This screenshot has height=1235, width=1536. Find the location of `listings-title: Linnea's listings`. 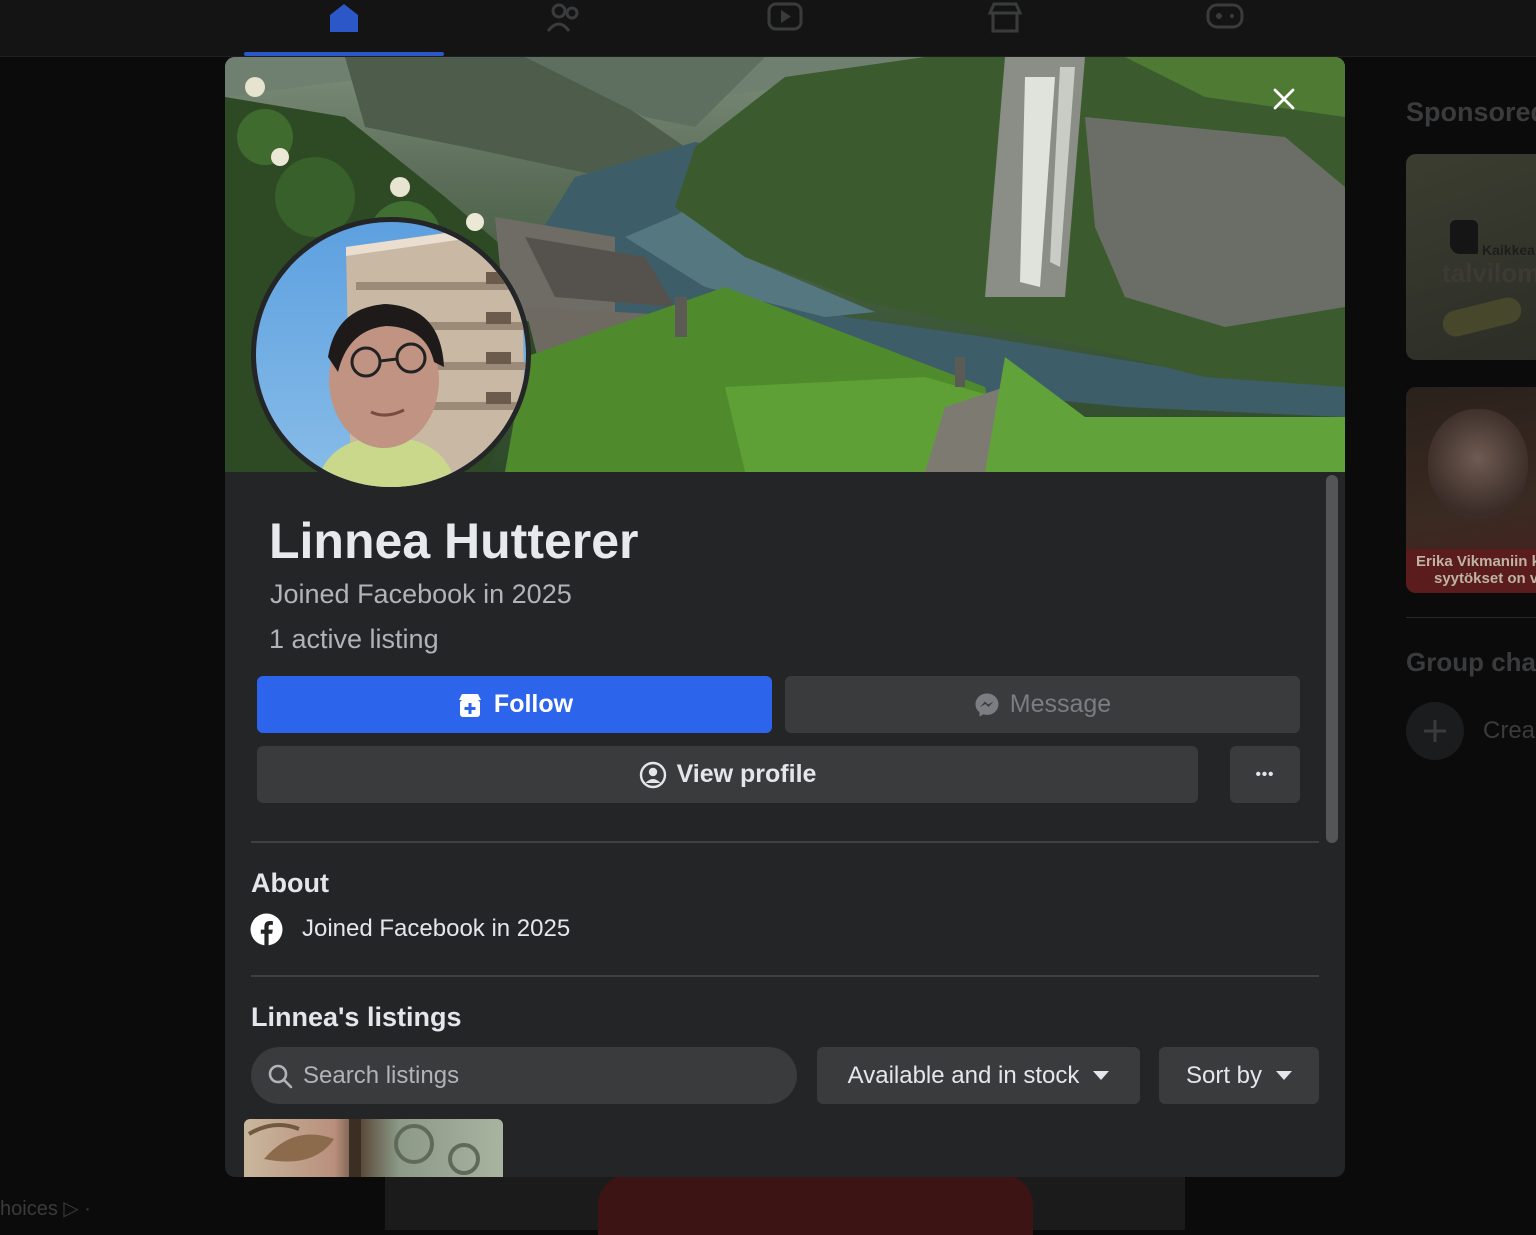

listings-title: Linnea's listings is located at coordinates (356, 1017).